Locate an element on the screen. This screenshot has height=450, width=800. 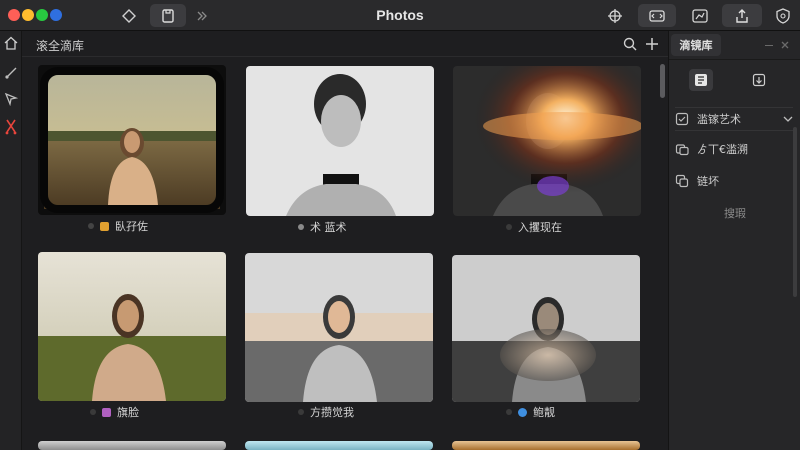
add-button is located at coordinates (652, 44).